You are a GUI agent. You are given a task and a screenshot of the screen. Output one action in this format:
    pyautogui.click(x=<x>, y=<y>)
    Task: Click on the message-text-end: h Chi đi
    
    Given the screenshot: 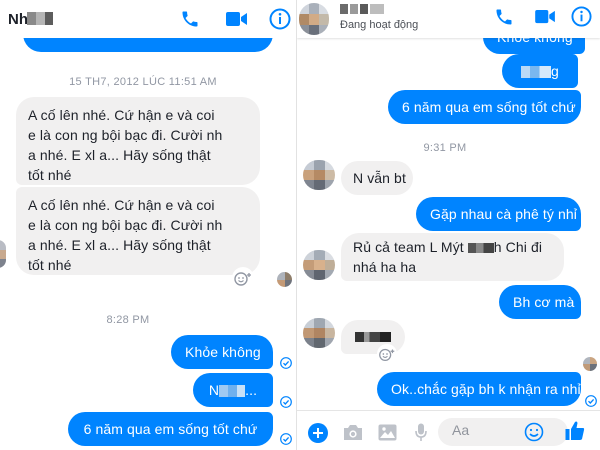 What is the action you would take?
    pyautogui.click(x=518, y=247)
    